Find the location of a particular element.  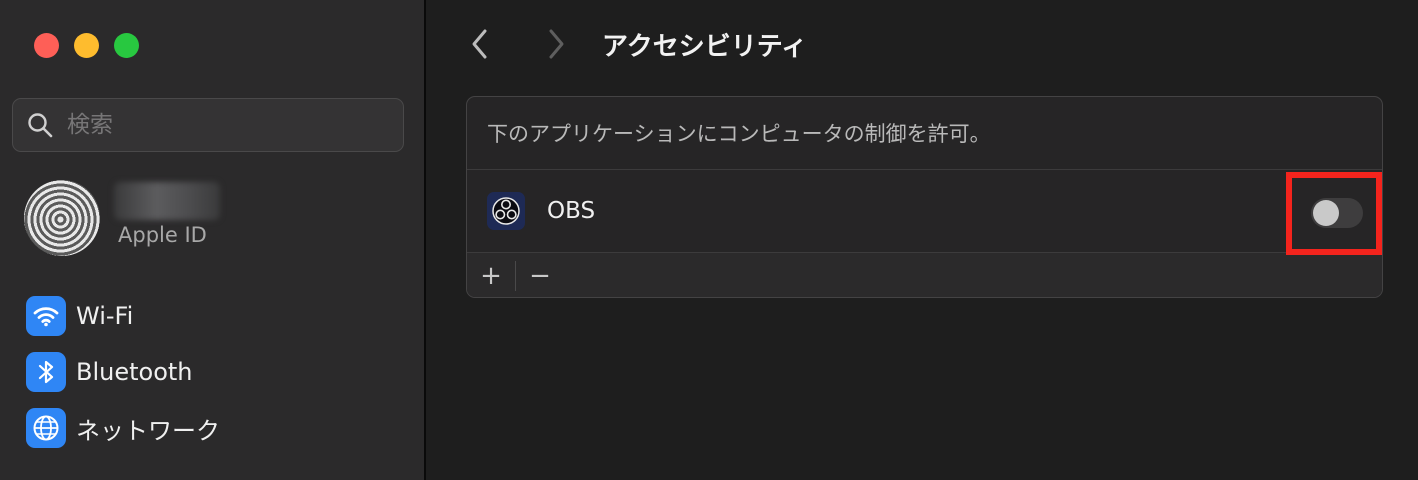

sidebar-item-network: ネットワーク is located at coordinates (123, 428).